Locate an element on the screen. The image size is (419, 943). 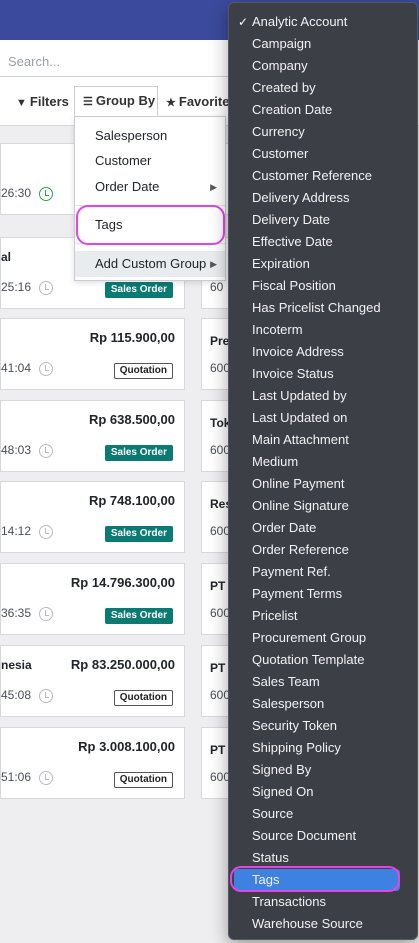
order-card: Rp 115.900,00 41:04 Quotation is located at coordinates (92, 354).